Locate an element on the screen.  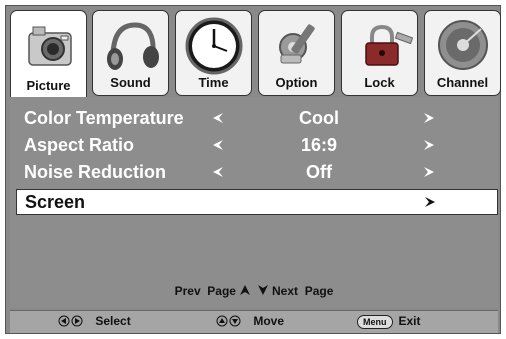
move-label: Move is located at coordinates (269, 321).